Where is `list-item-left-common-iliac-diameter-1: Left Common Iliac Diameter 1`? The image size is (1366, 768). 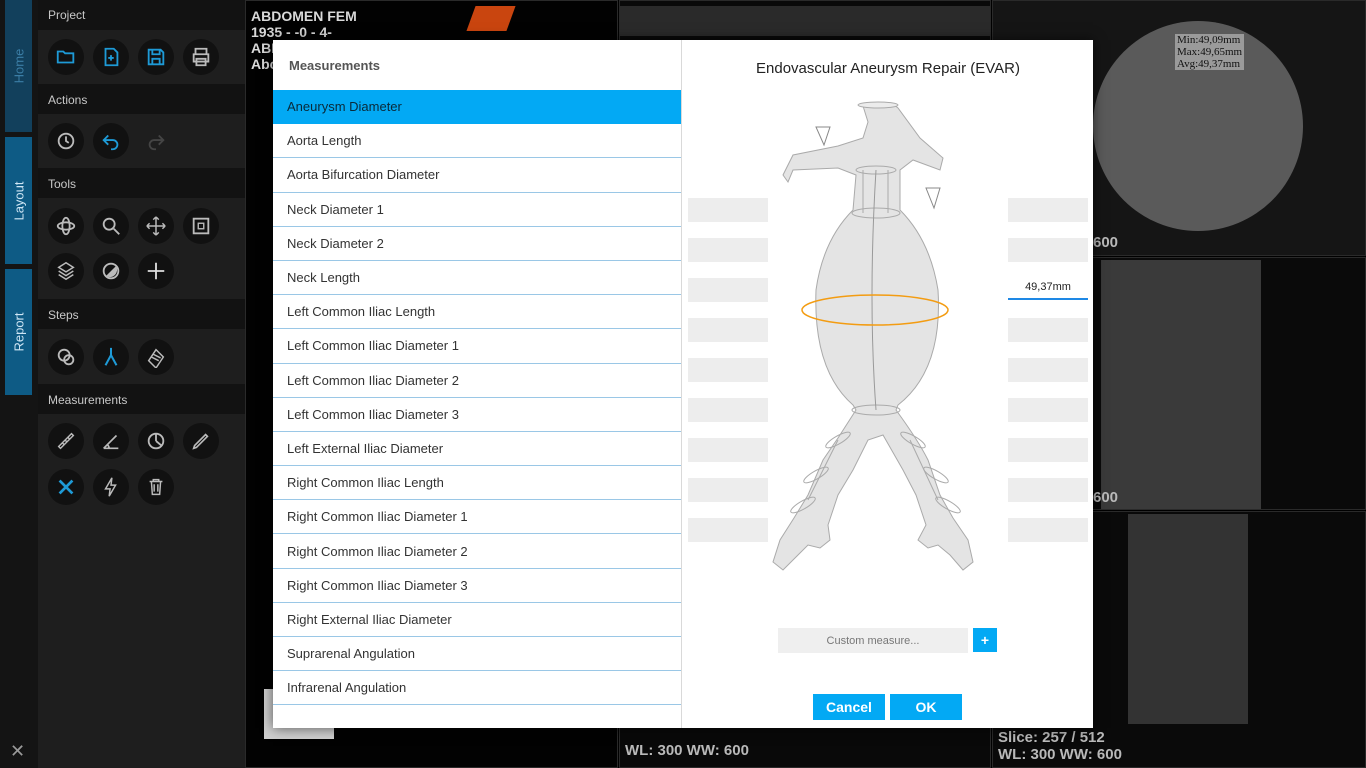 list-item-left-common-iliac-diameter-1: Left Common Iliac Diameter 1 is located at coordinates (477, 346).